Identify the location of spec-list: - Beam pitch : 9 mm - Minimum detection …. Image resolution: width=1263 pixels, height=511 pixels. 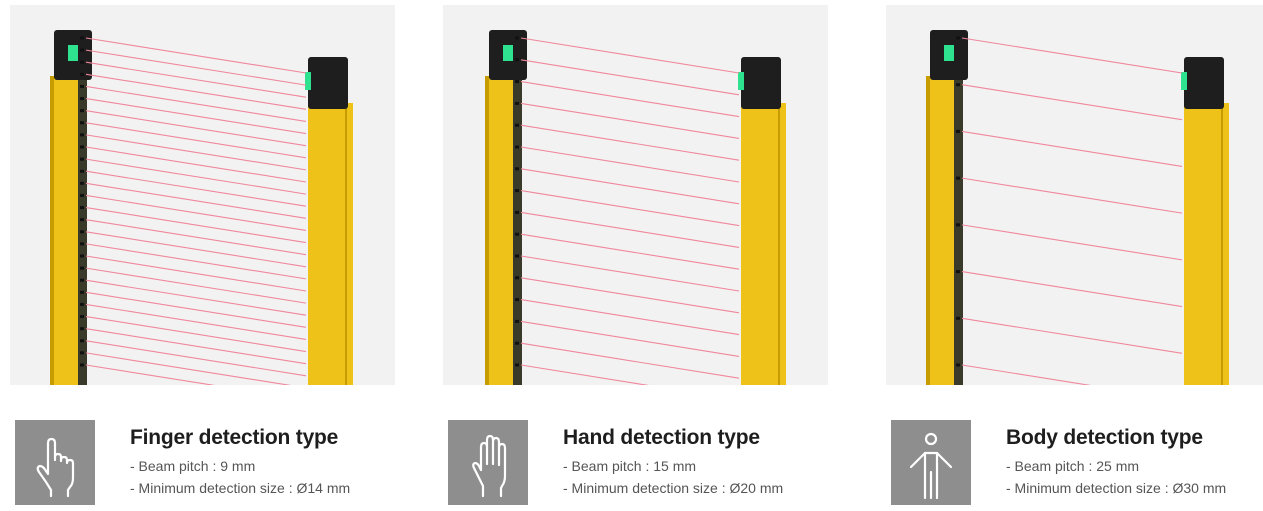
(270, 477).